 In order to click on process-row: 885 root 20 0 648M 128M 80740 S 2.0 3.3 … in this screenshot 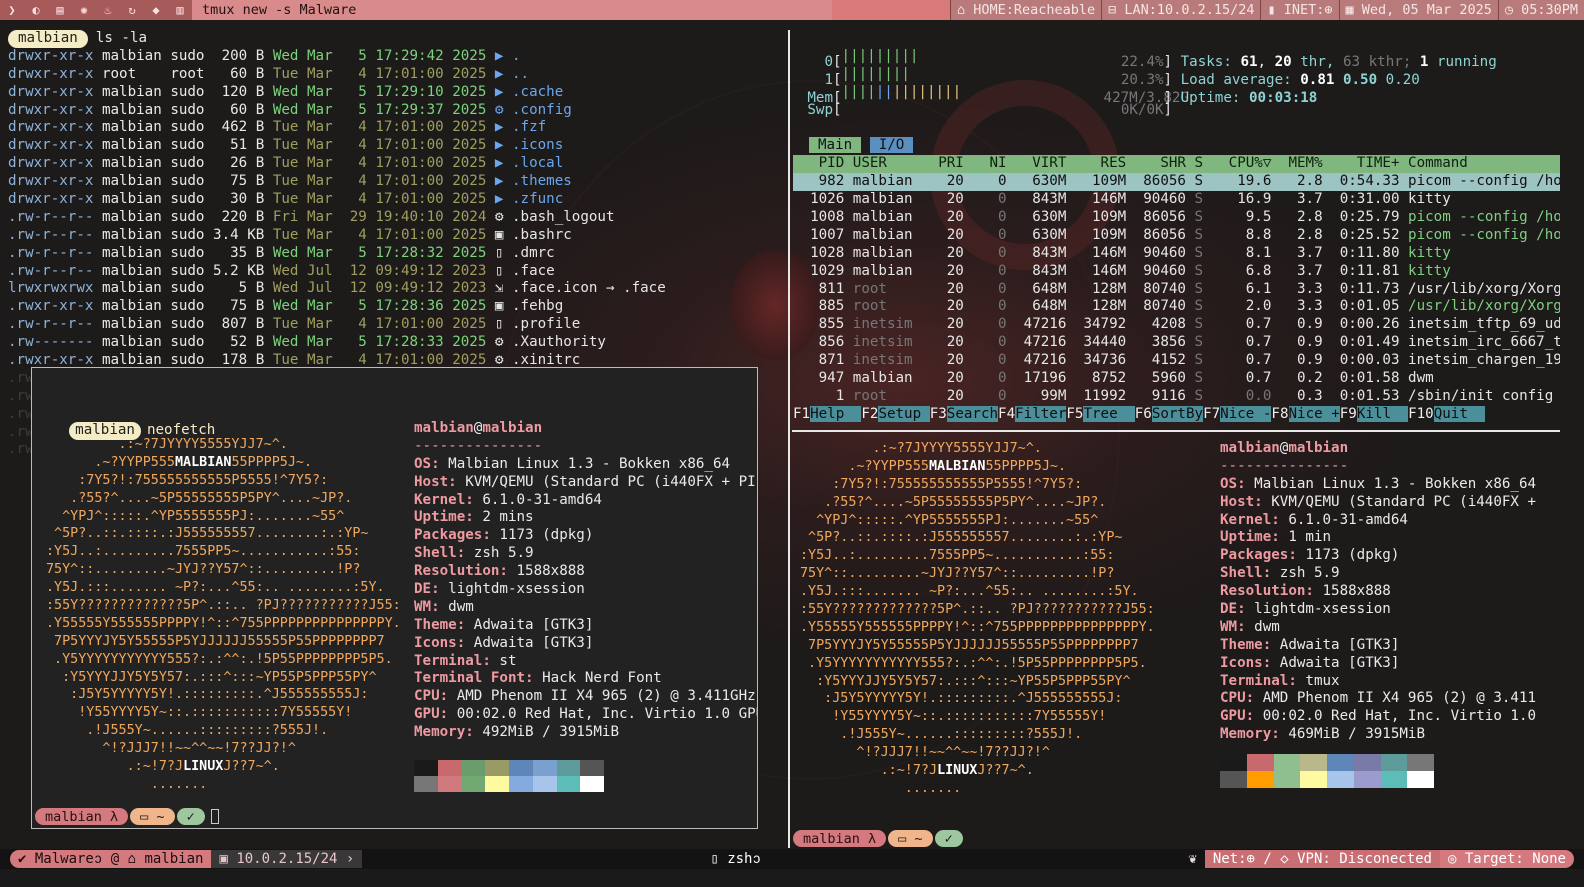, I will do `click(1176, 307)`.